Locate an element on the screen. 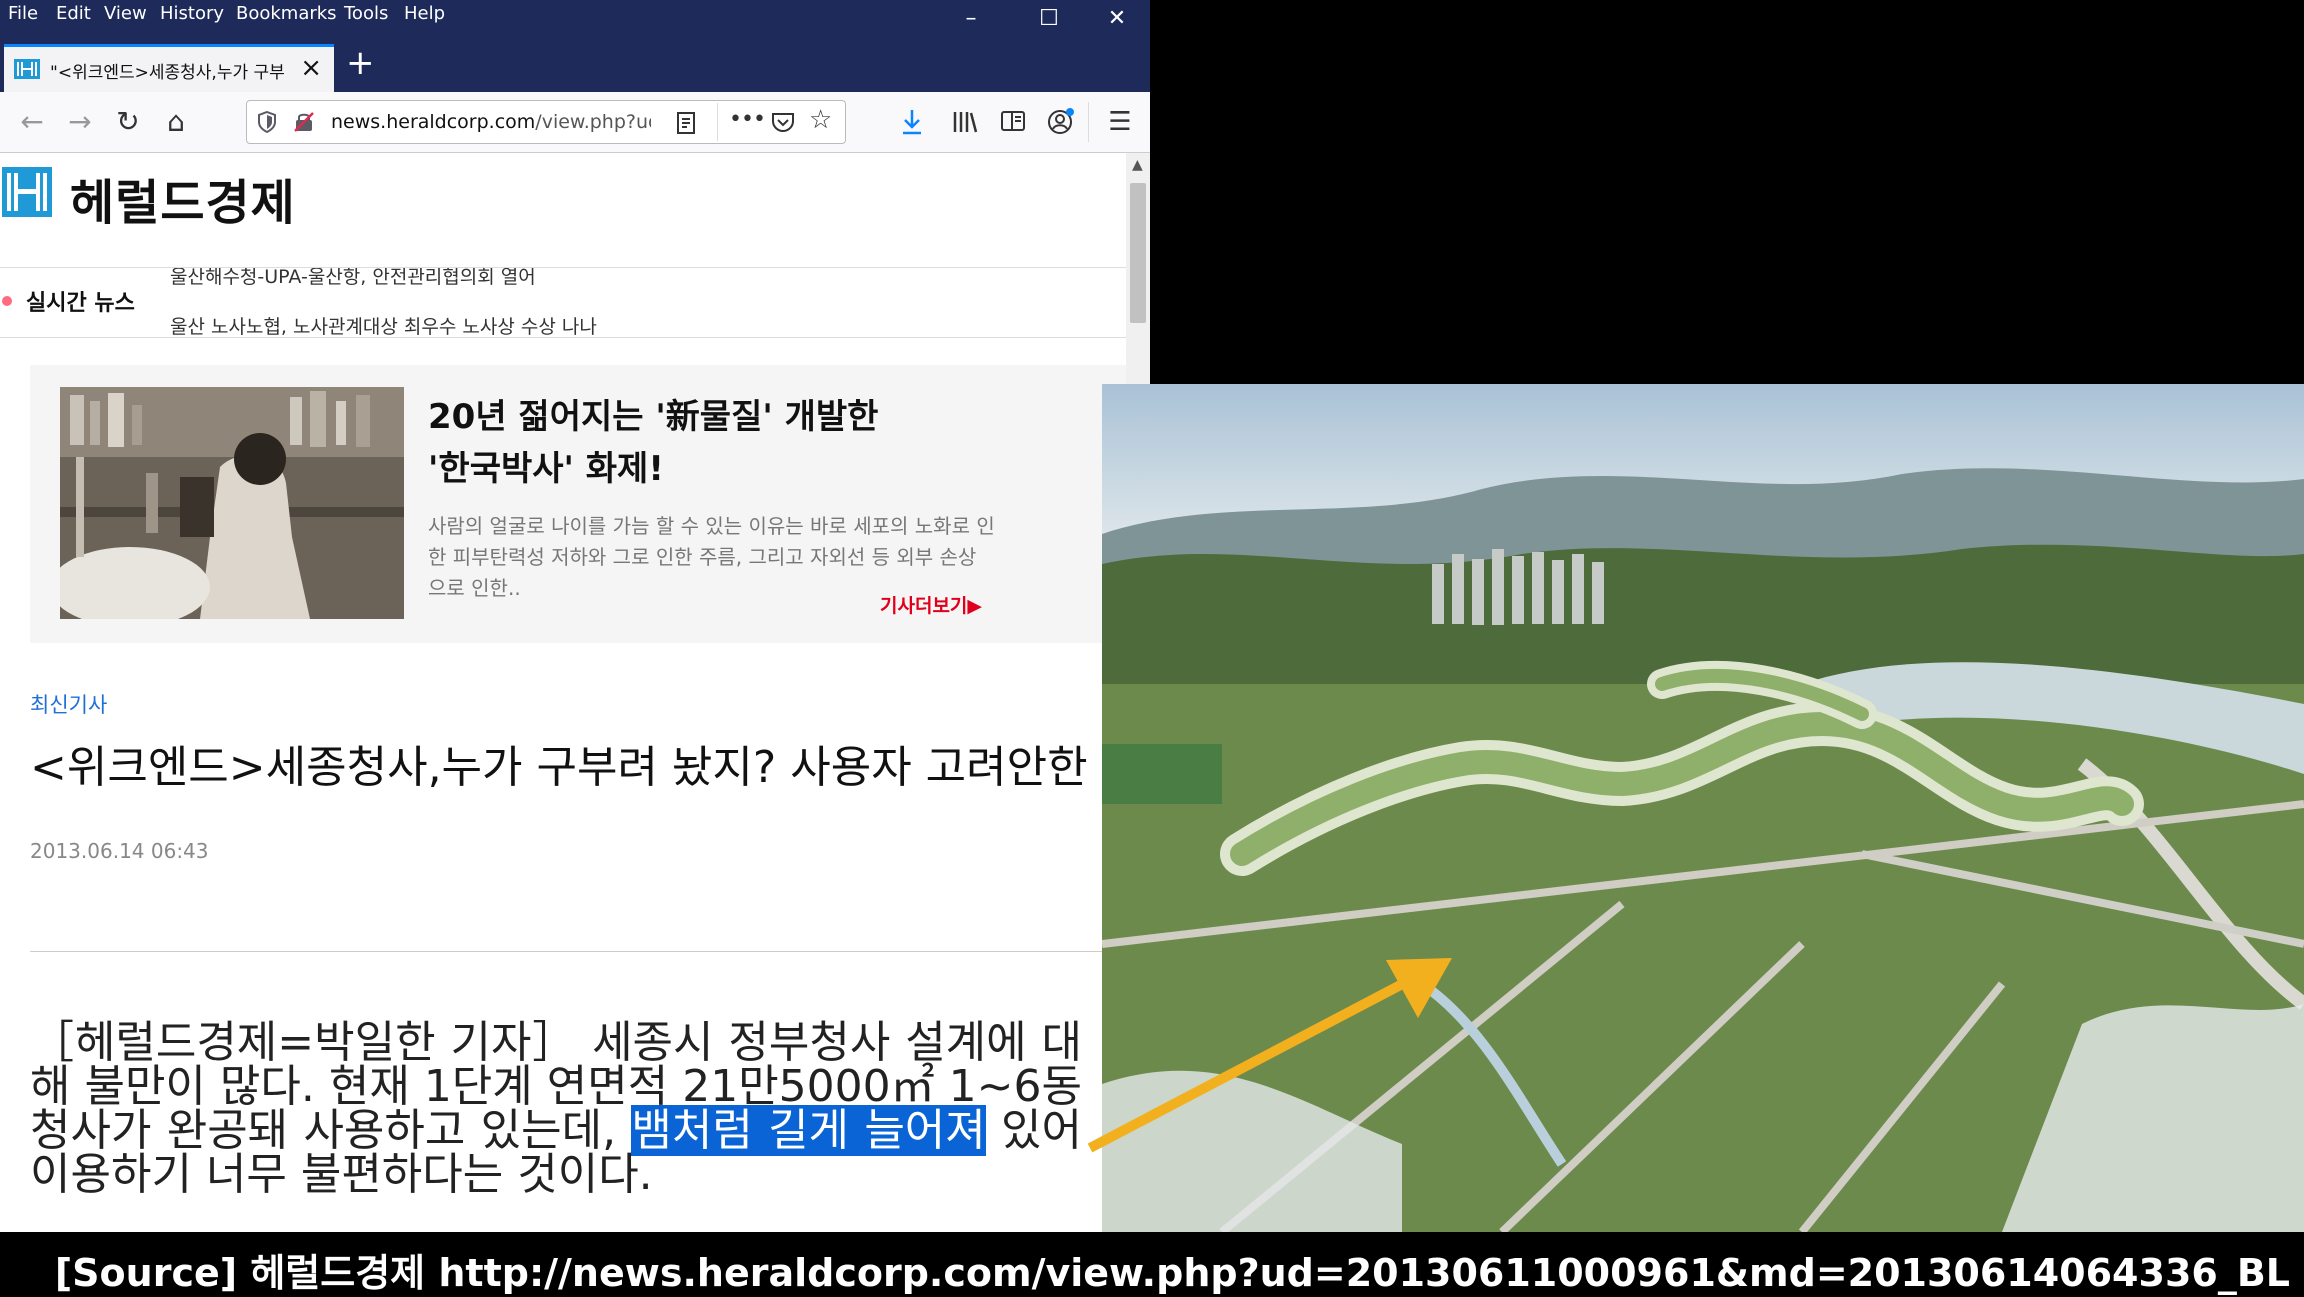 The height and width of the screenshot is (1297, 2304). menu-file: File is located at coordinates (23, 13).